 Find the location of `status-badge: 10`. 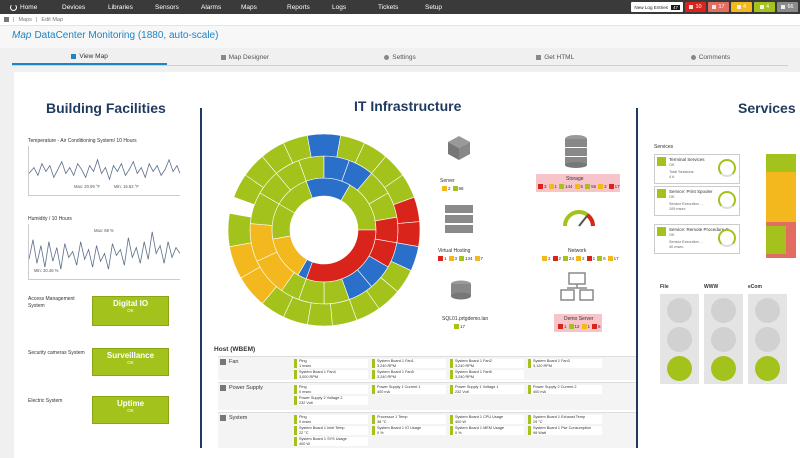

status-badge: 10 is located at coordinates (695, 7).